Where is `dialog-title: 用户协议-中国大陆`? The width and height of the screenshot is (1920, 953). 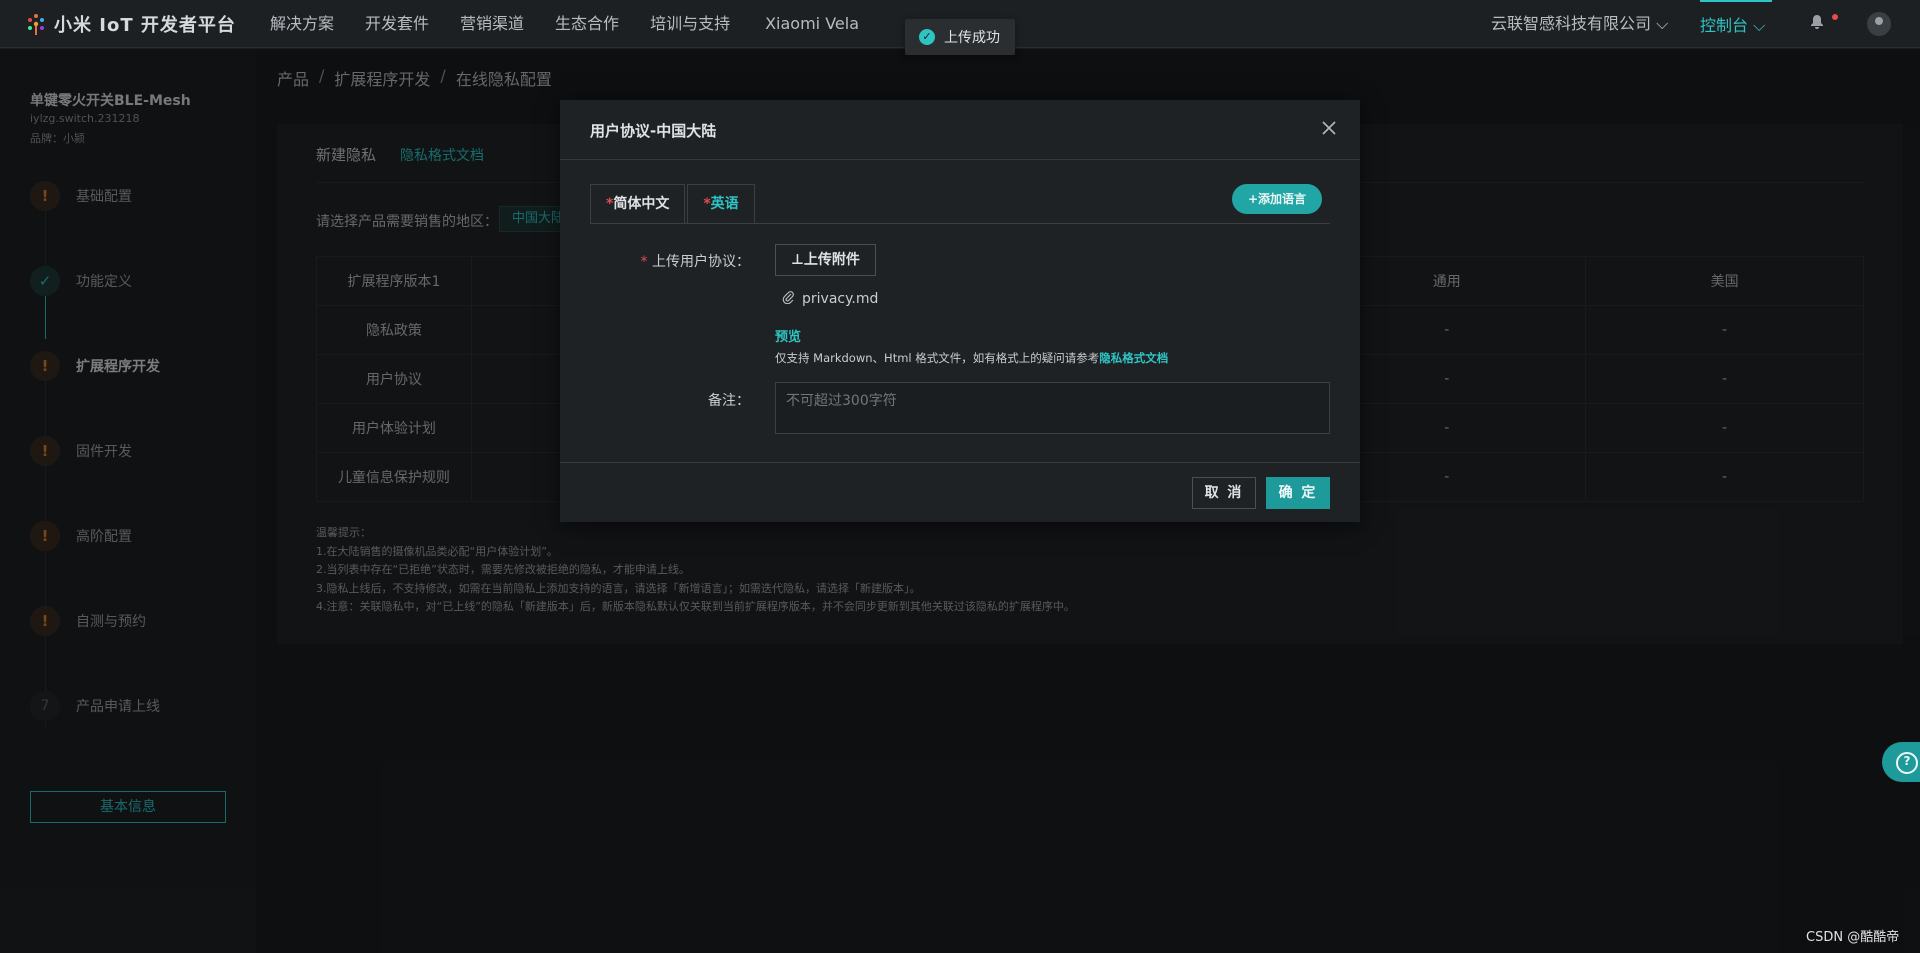
dialog-title: 用户协议-中国大陆 is located at coordinates (653, 131).